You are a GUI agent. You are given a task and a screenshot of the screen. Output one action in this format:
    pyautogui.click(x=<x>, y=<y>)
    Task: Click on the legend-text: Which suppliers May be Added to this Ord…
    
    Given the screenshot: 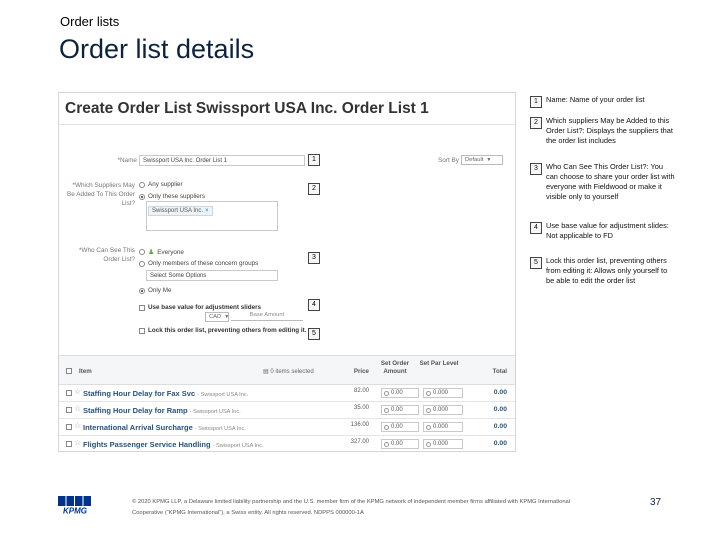 What is the action you would take?
    pyautogui.click(x=609, y=130)
    